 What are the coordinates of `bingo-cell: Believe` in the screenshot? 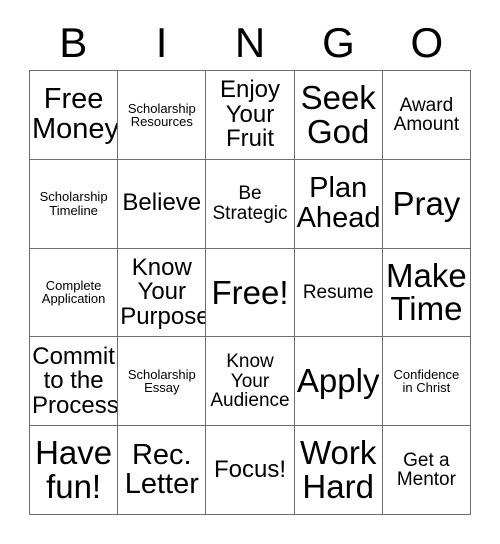 It's located at (162, 204).